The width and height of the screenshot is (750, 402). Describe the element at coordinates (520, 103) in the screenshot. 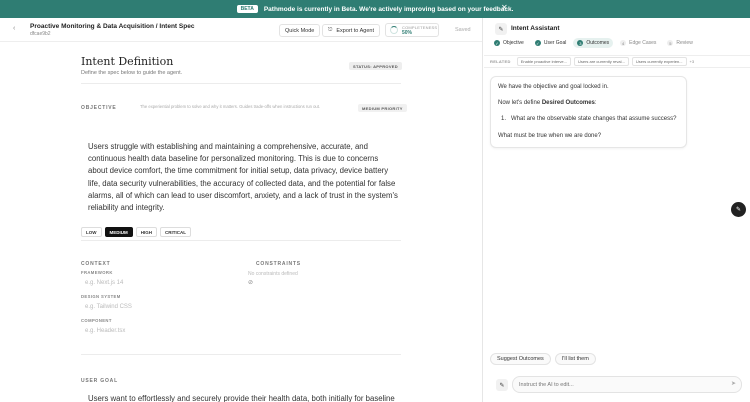

I see `message-text: Now let's define` at that location.